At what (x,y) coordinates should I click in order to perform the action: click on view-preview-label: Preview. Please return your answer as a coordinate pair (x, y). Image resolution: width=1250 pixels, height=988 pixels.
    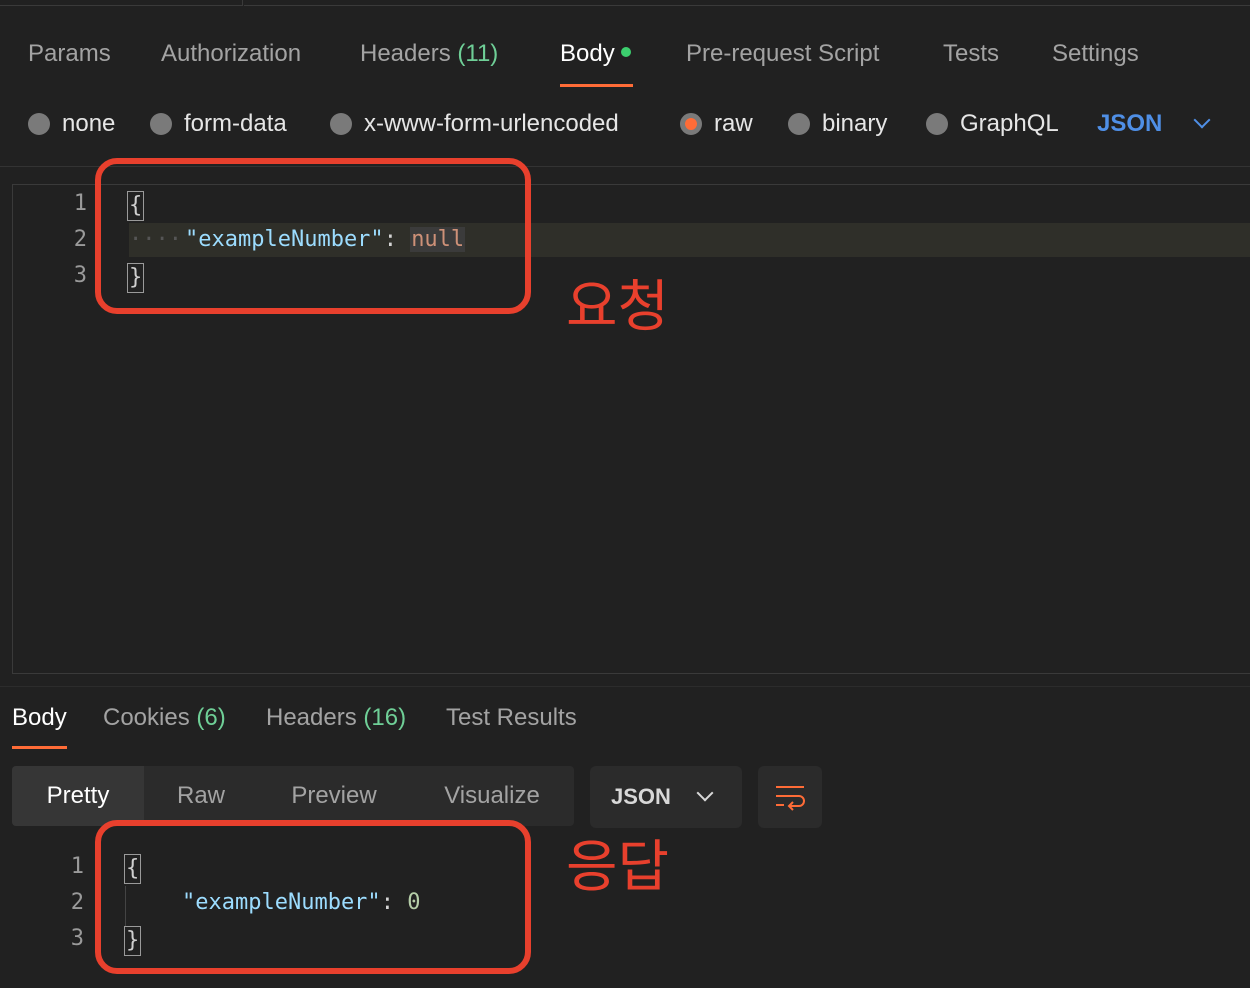
    Looking at the image, I should click on (334, 795).